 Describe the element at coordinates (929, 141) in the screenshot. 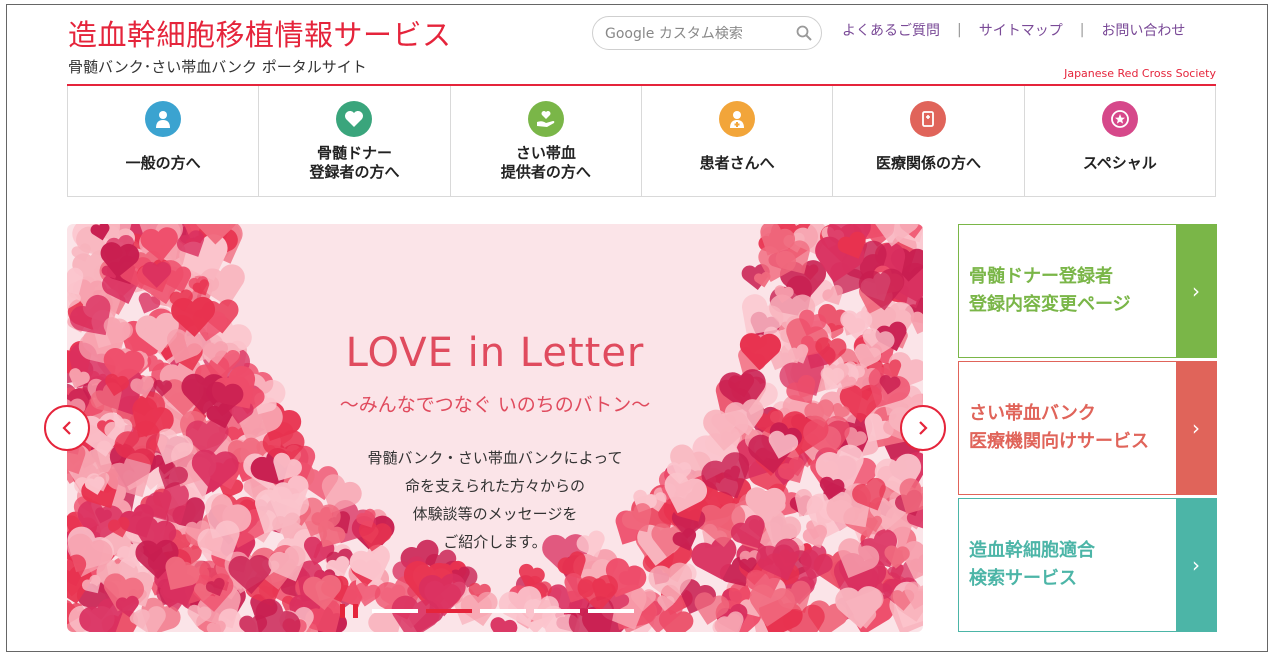

I see `nav-item-medical: 医療関係の方へ` at that location.